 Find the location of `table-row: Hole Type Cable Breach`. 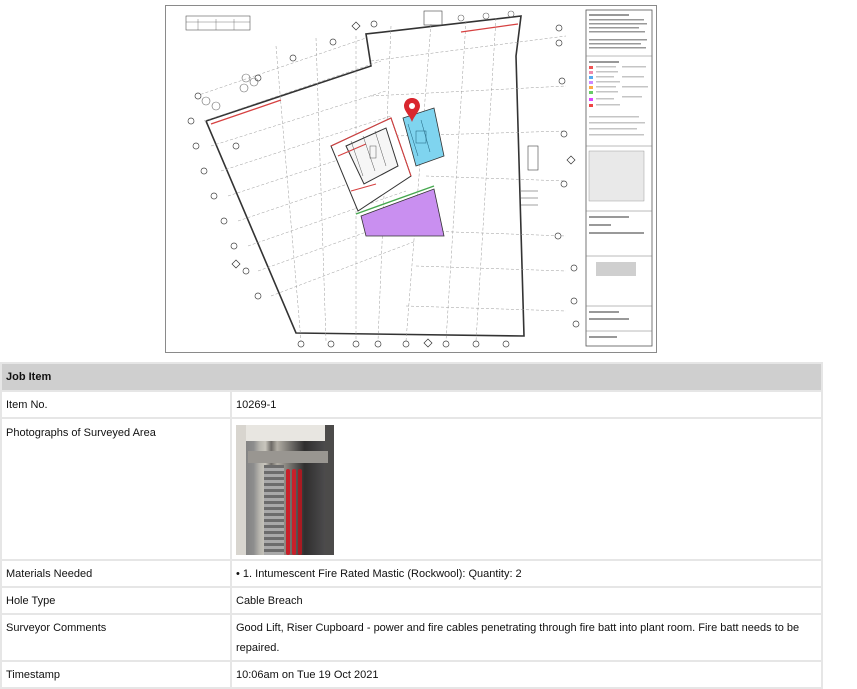

table-row: Hole Type Cable Breach is located at coordinates (411, 600).